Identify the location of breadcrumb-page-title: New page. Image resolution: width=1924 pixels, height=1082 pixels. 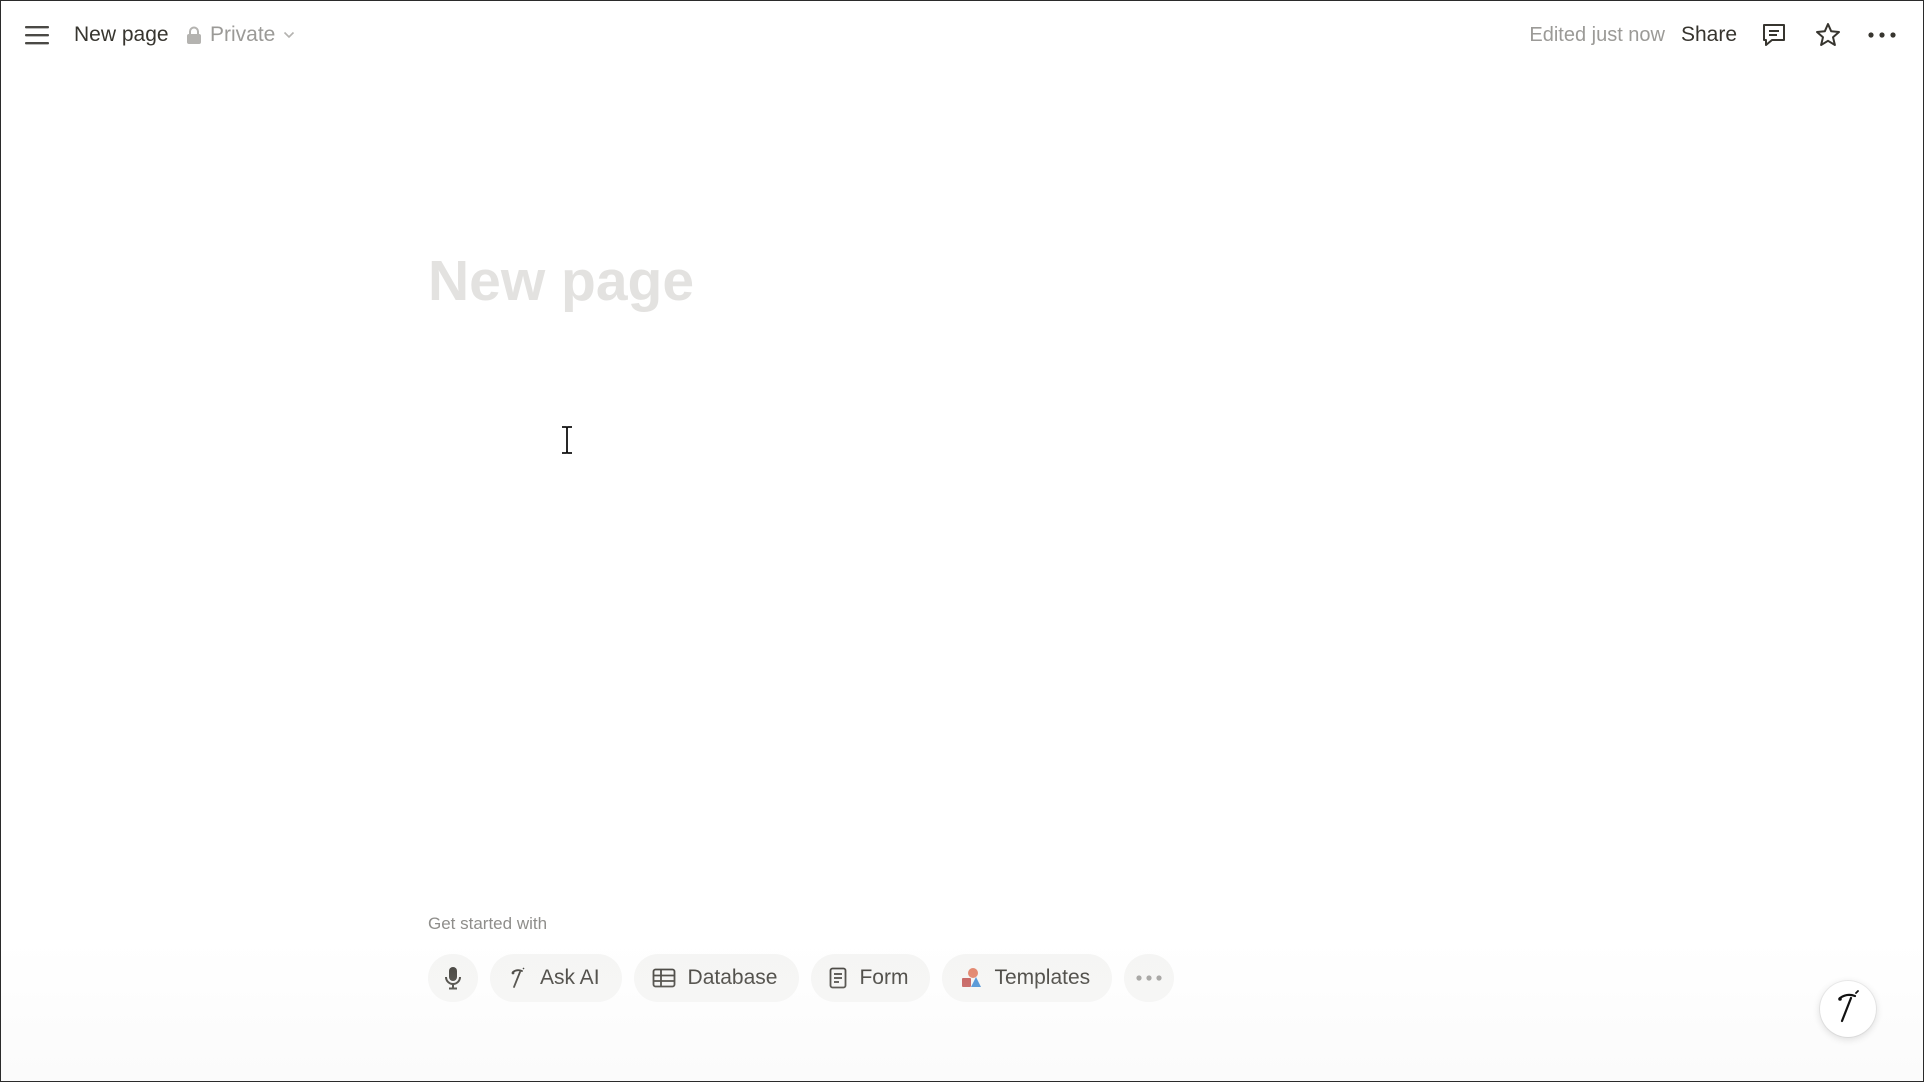
(121, 35).